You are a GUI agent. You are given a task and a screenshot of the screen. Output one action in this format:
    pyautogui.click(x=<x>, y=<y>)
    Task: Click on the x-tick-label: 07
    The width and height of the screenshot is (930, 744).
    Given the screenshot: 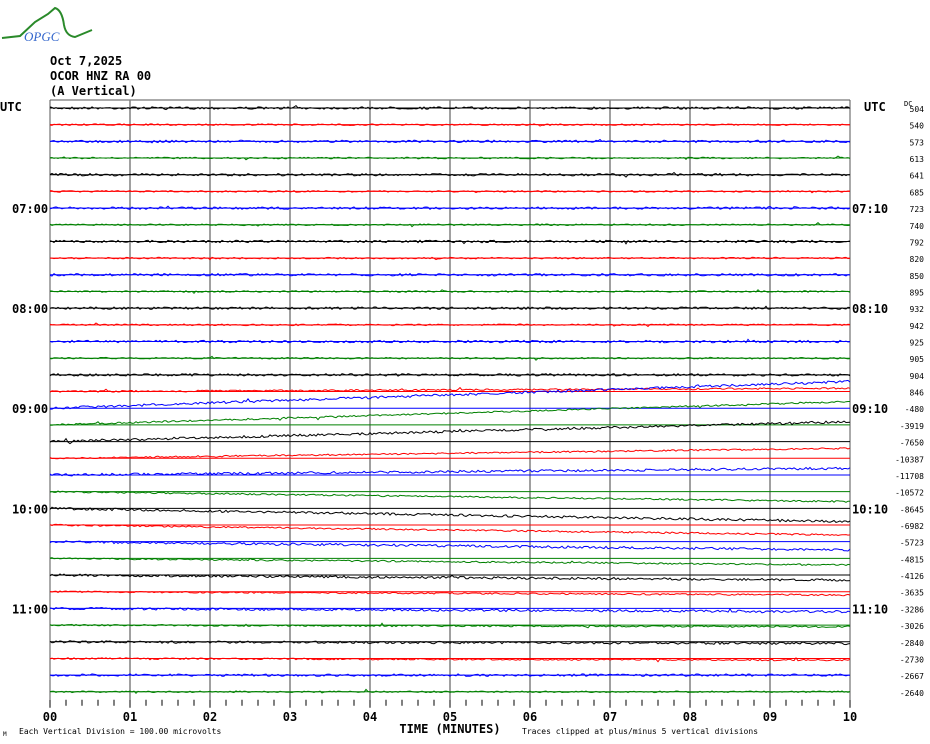 What is the action you would take?
    pyautogui.click(x=610, y=717)
    